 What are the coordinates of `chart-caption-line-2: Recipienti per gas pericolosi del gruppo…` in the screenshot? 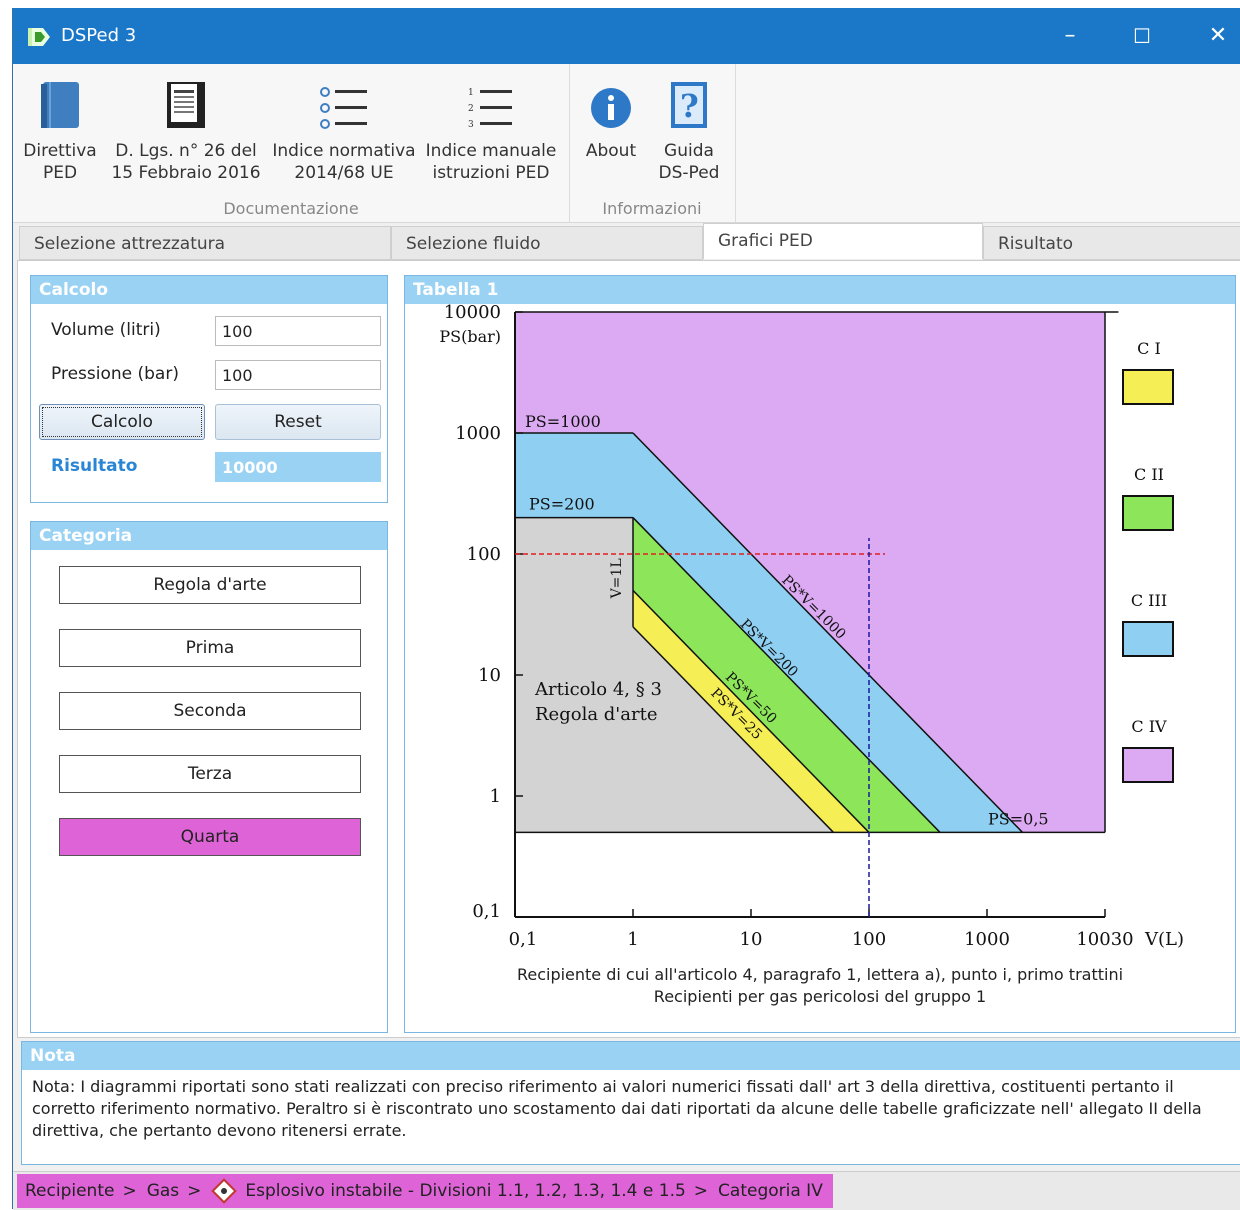 It's located at (820, 996).